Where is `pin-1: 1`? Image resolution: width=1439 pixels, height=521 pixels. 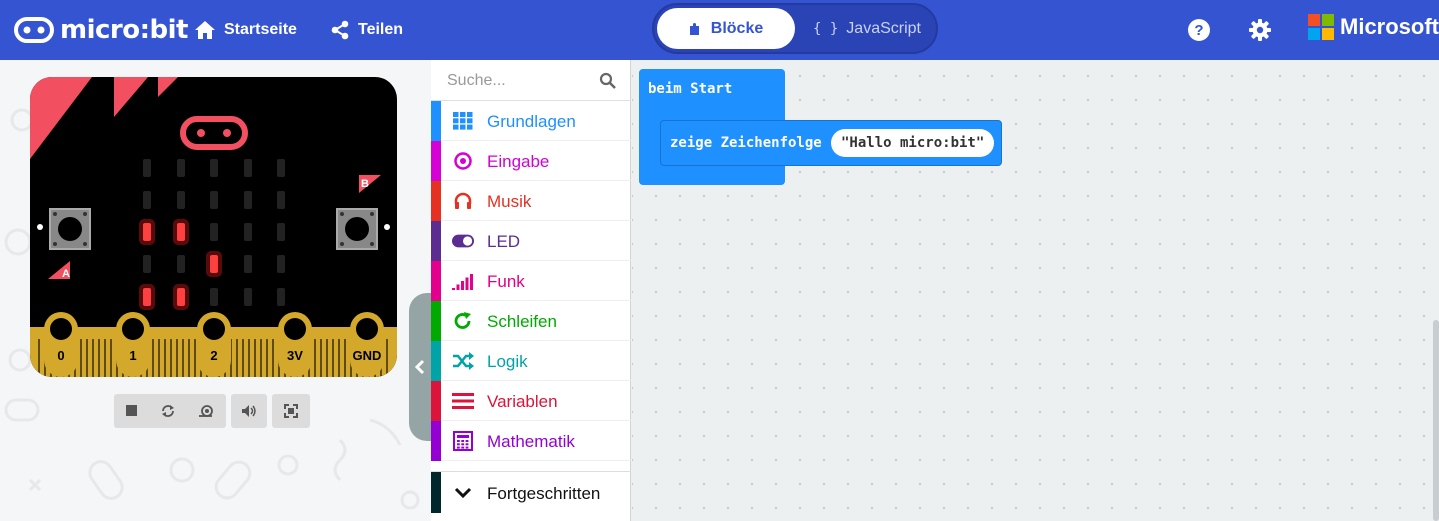 pin-1: 1 is located at coordinates (133, 344).